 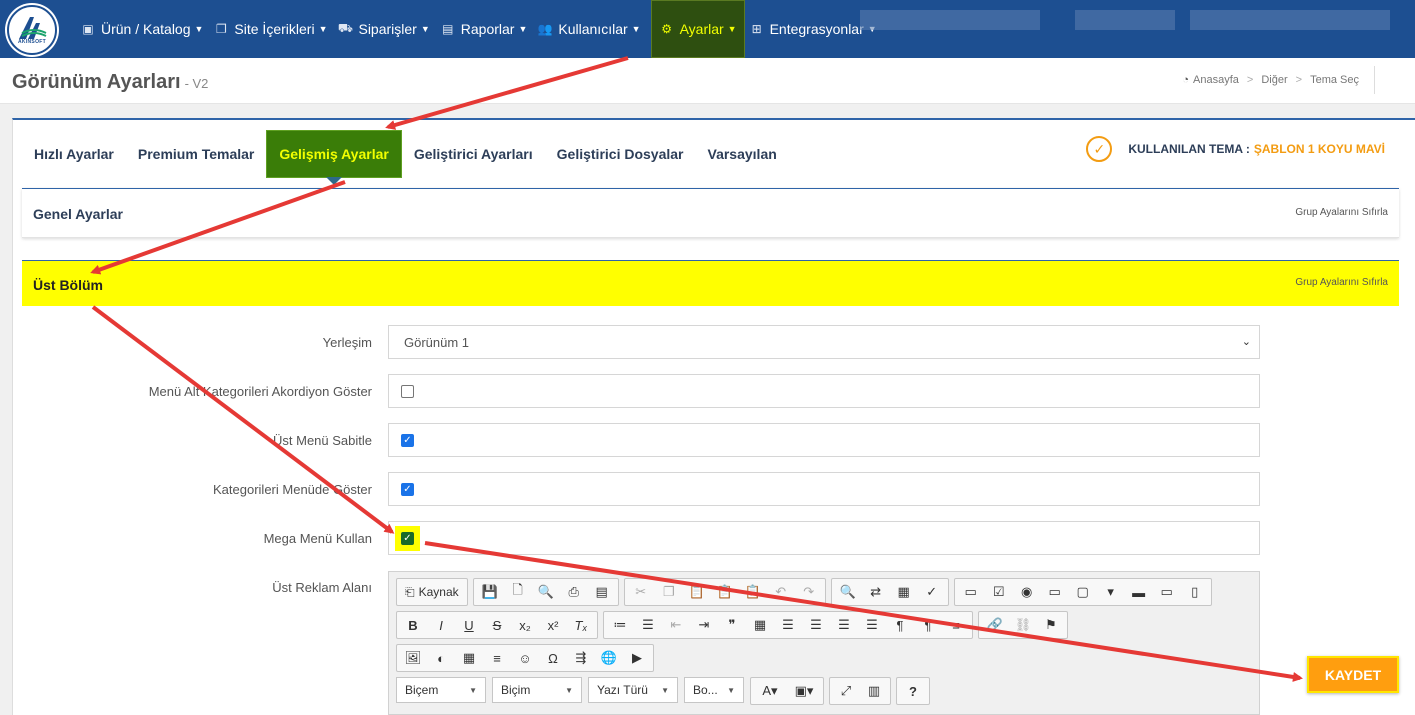 I want to click on layout-select: Görünüm 1 ⌄, so click(x=824, y=342).